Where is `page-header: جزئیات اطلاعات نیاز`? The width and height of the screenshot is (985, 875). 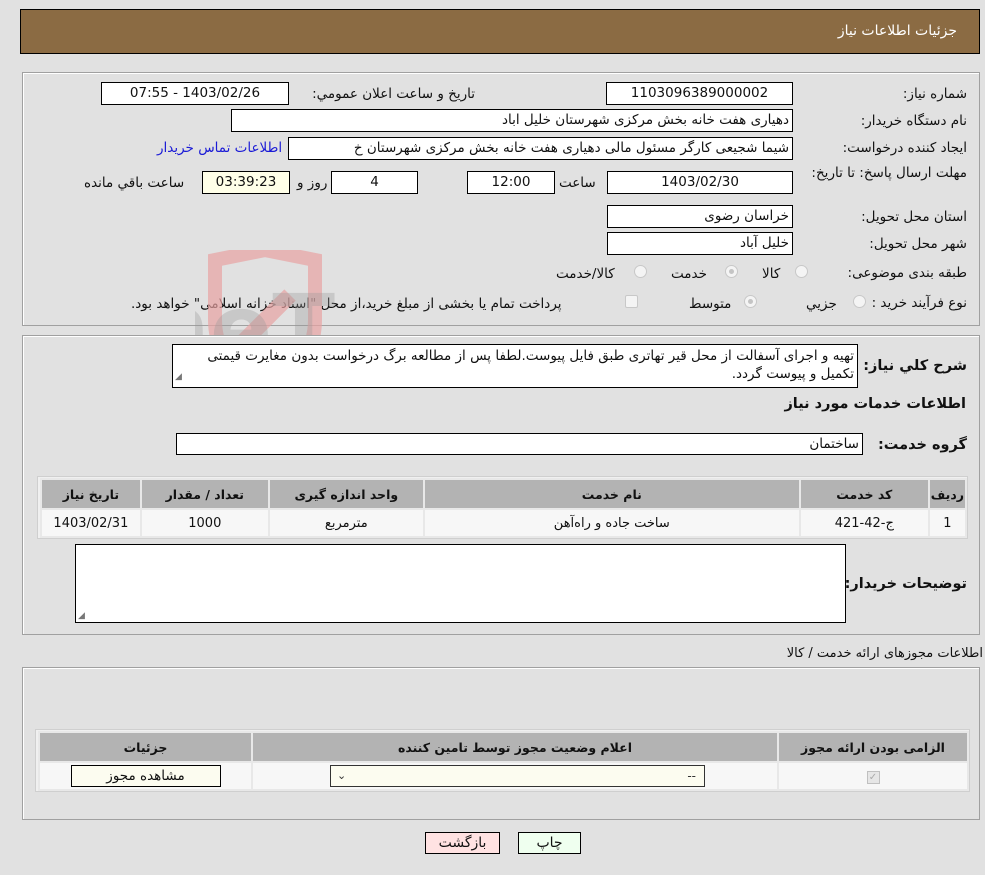
page-header: جزئیات اطلاعات نیاز is located at coordinates (500, 31).